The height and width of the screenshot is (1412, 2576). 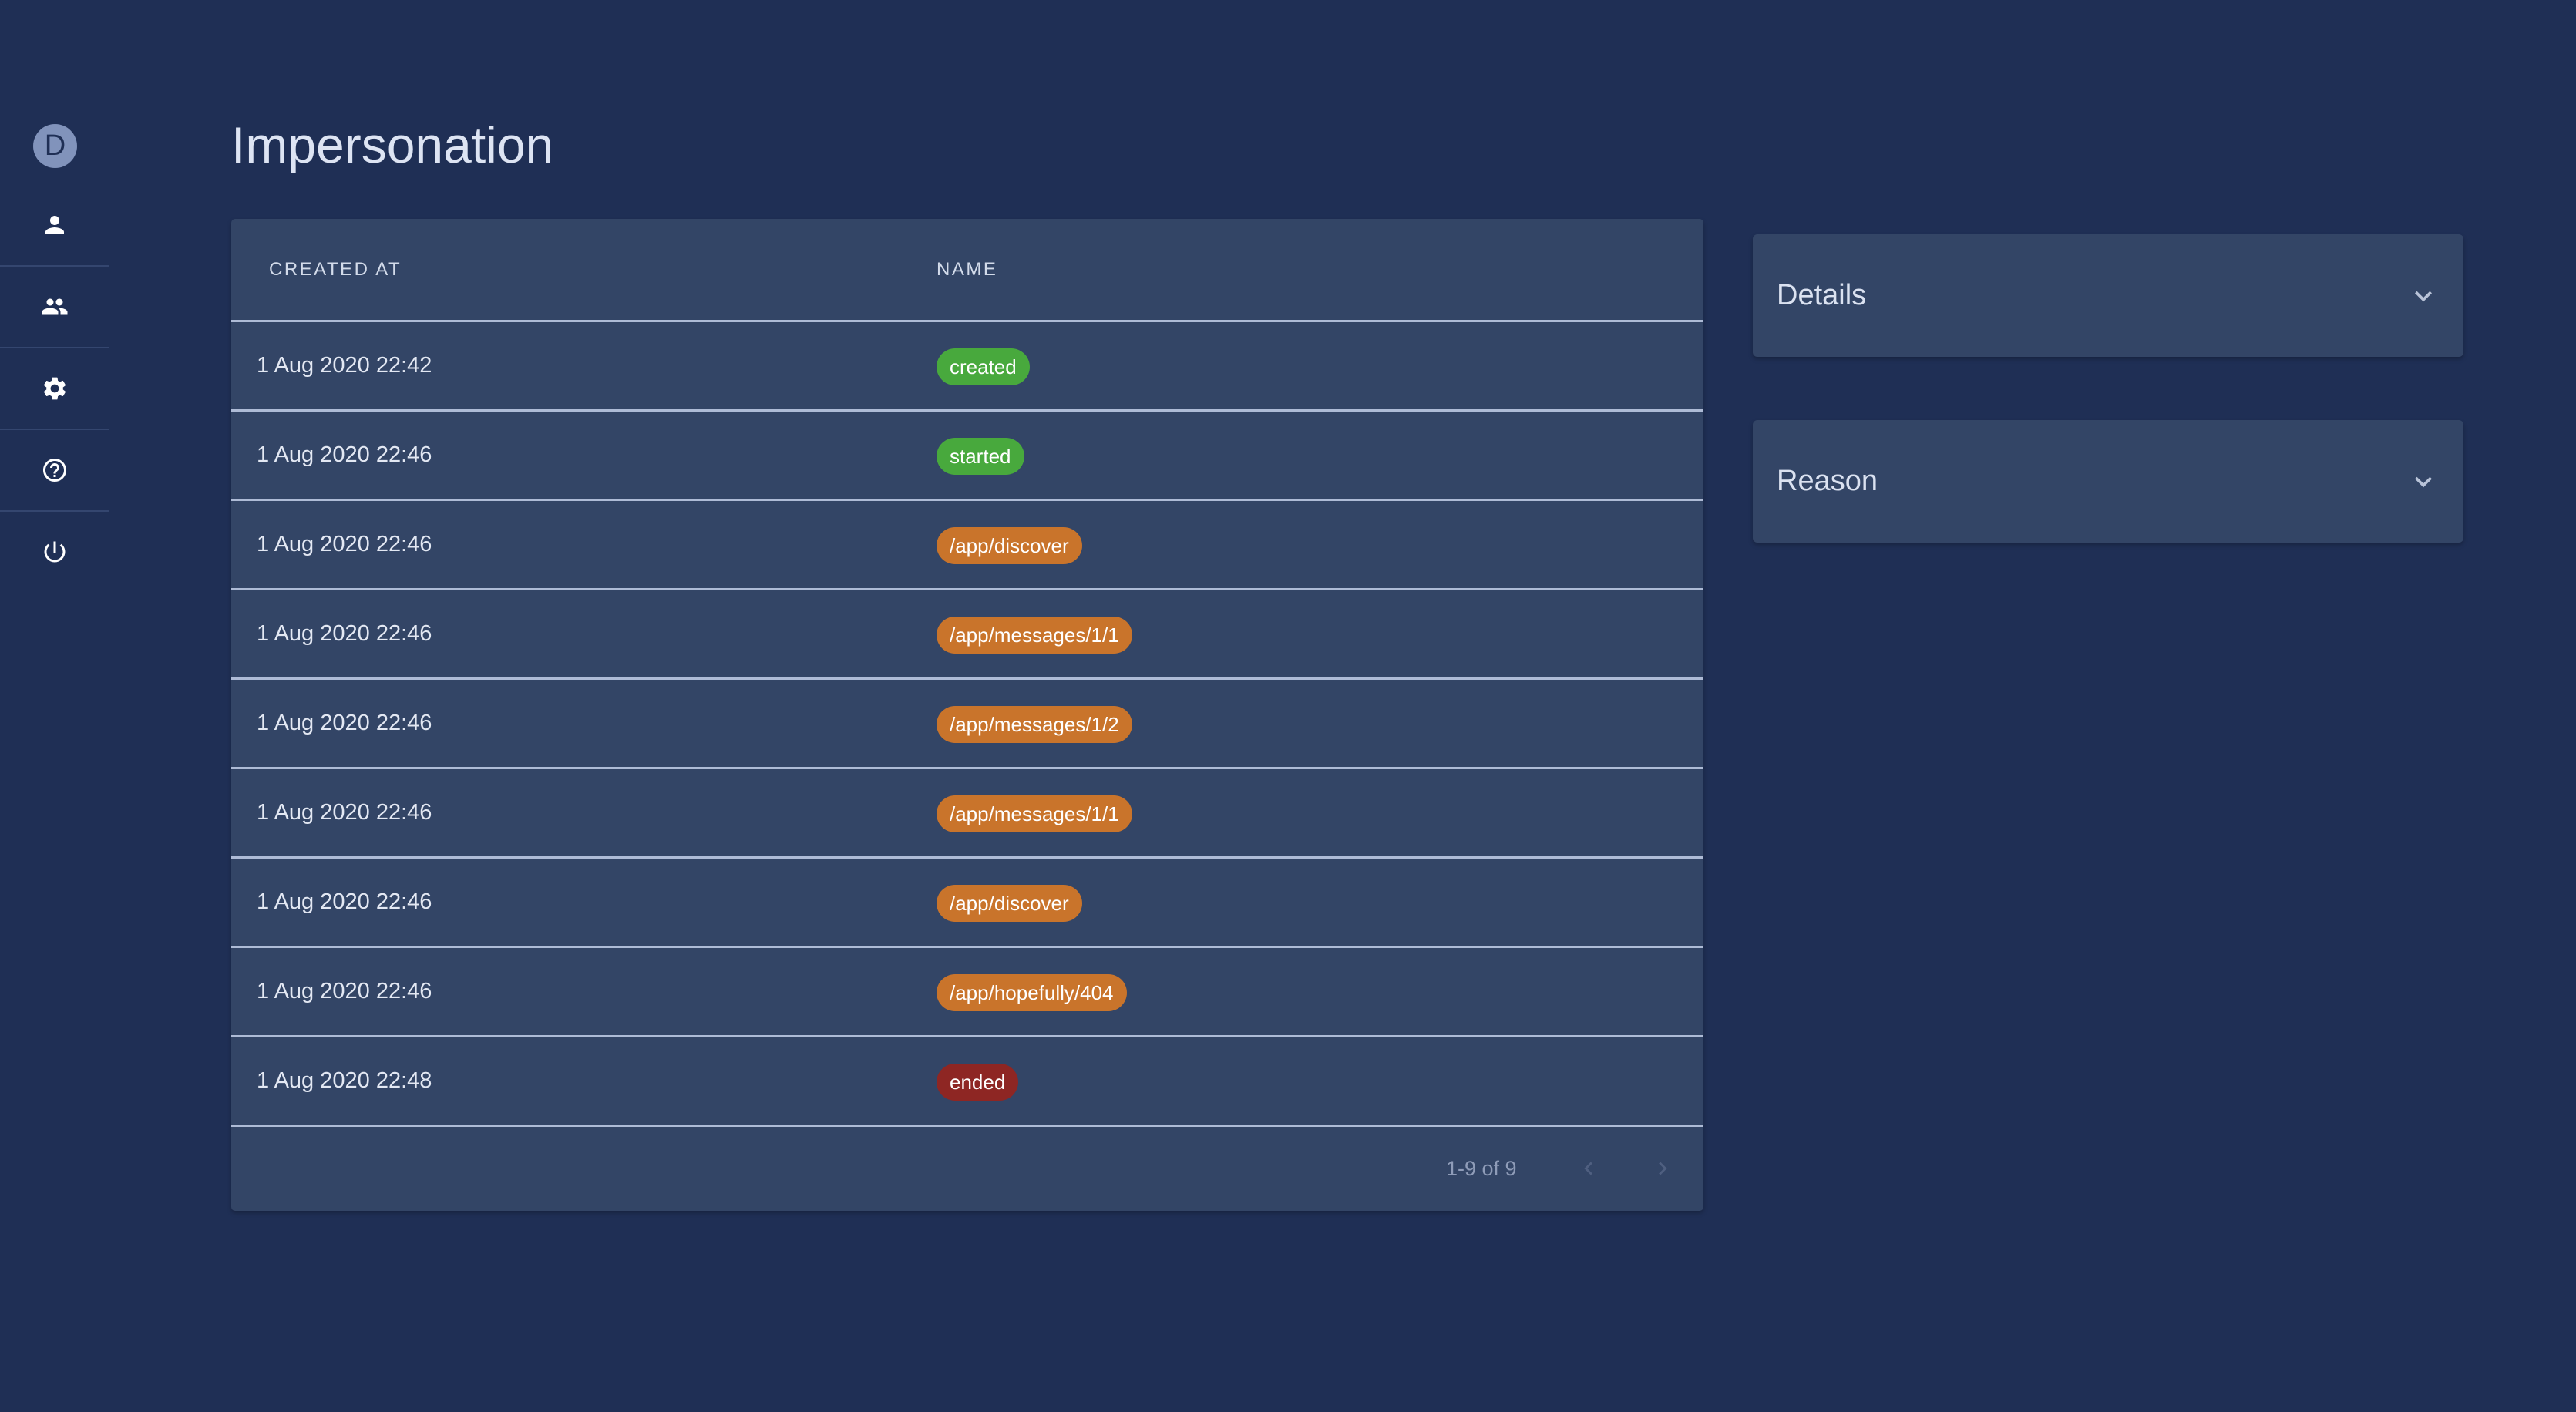 What do you see at coordinates (344, 1080) in the screenshot?
I see `created-at-cell: 1 Aug 2020 22:48` at bounding box center [344, 1080].